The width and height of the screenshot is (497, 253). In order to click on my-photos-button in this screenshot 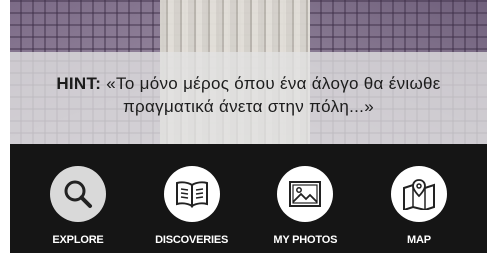, I will do `click(305, 194)`.